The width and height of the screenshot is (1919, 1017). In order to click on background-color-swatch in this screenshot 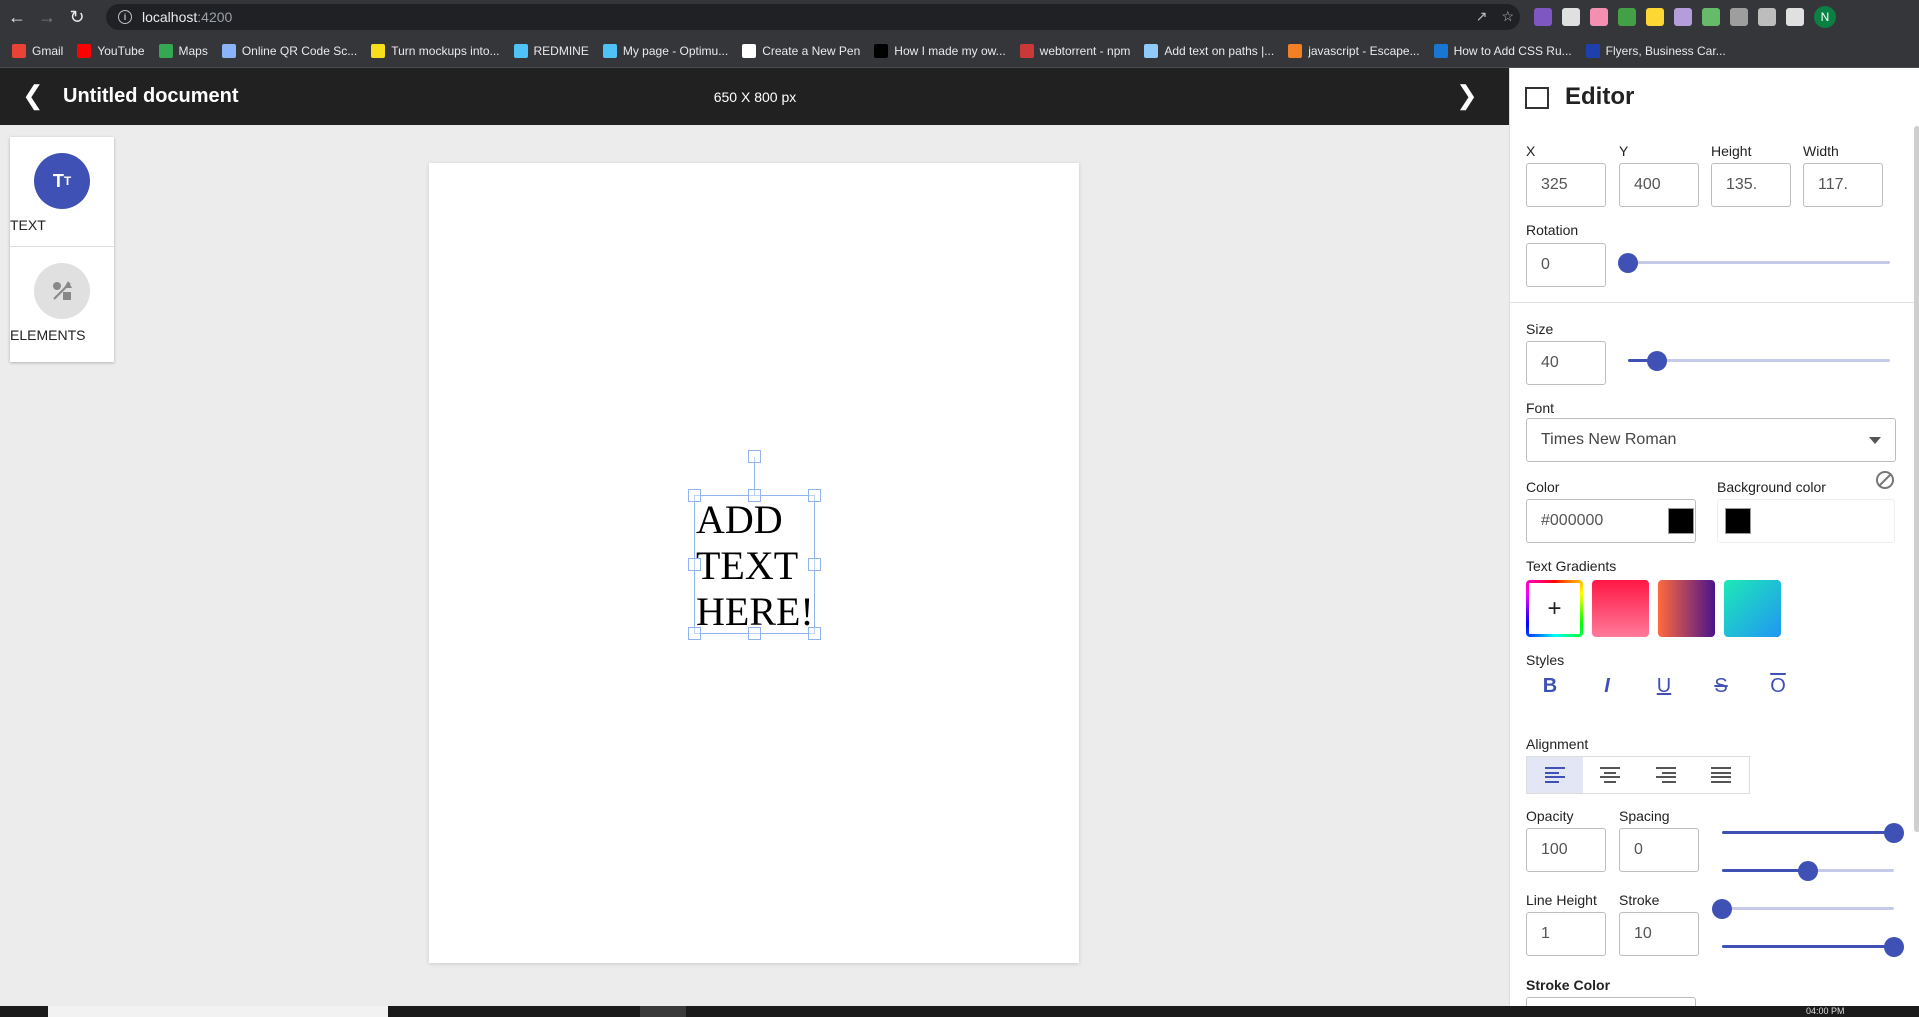, I will do `click(1738, 521)`.